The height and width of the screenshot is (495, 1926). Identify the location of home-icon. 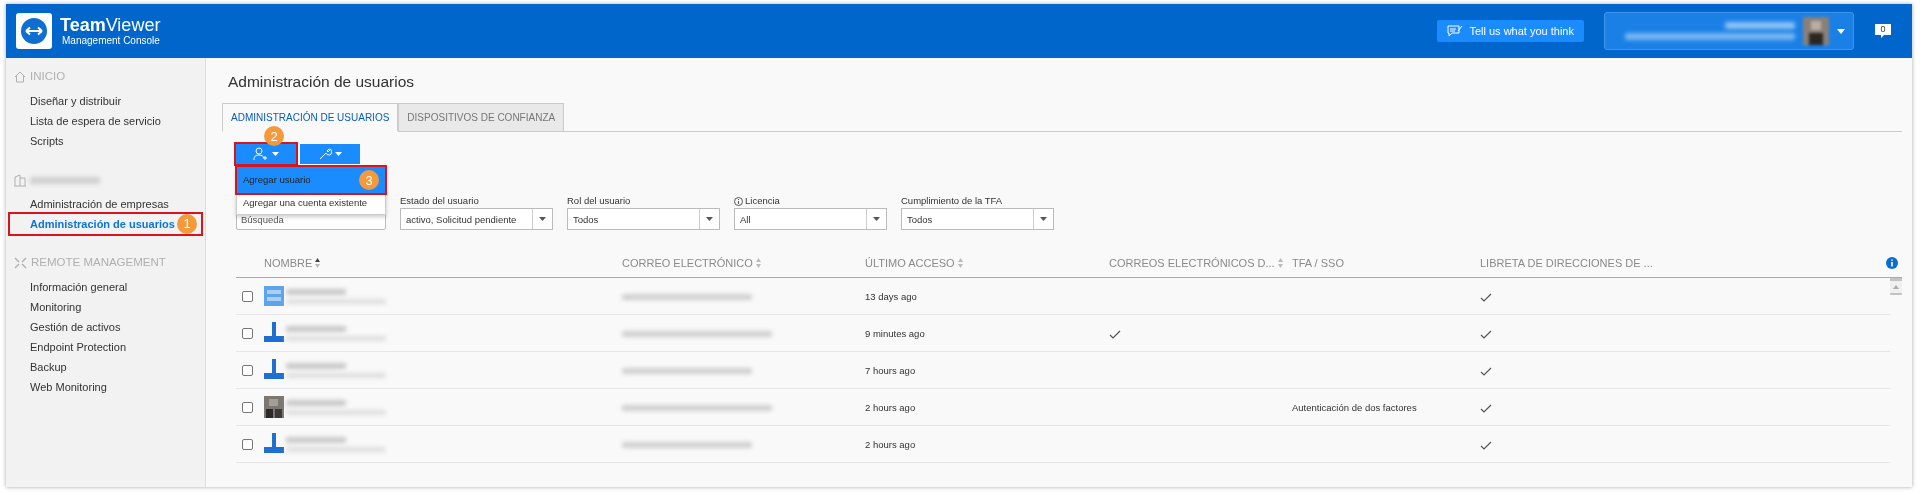
(20, 77).